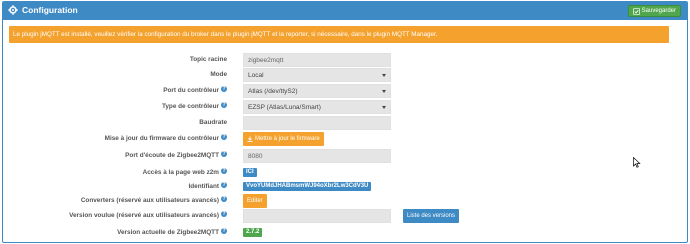 The image size is (690, 244). What do you see at coordinates (13, 10) in the screenshot?
I see `gear-icon` at bounding box center [13, 10].